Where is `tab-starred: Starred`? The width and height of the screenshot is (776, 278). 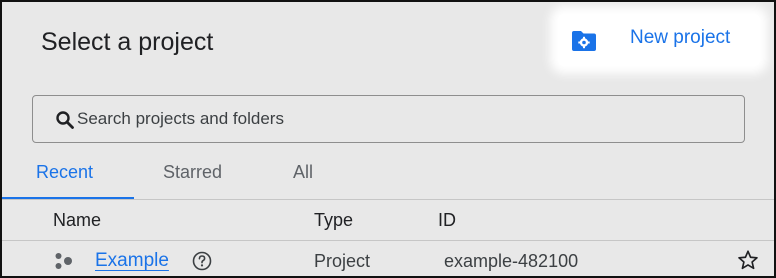
tab-starred: Starred is located at coordinates (192, 172).